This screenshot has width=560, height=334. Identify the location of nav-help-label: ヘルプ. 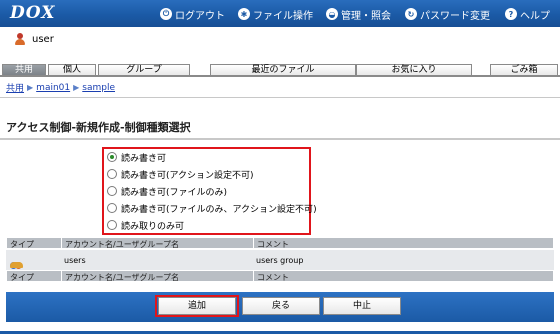
(535, 16).